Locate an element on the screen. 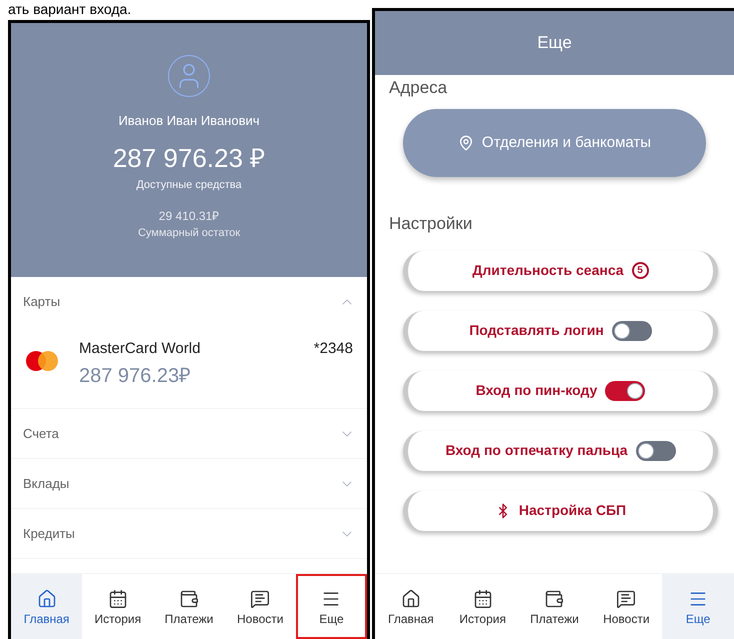 The height and width of the screenshot is (639, 734). settings-button: Вход по отпечатку пальца is located at coordinates (560, 450).